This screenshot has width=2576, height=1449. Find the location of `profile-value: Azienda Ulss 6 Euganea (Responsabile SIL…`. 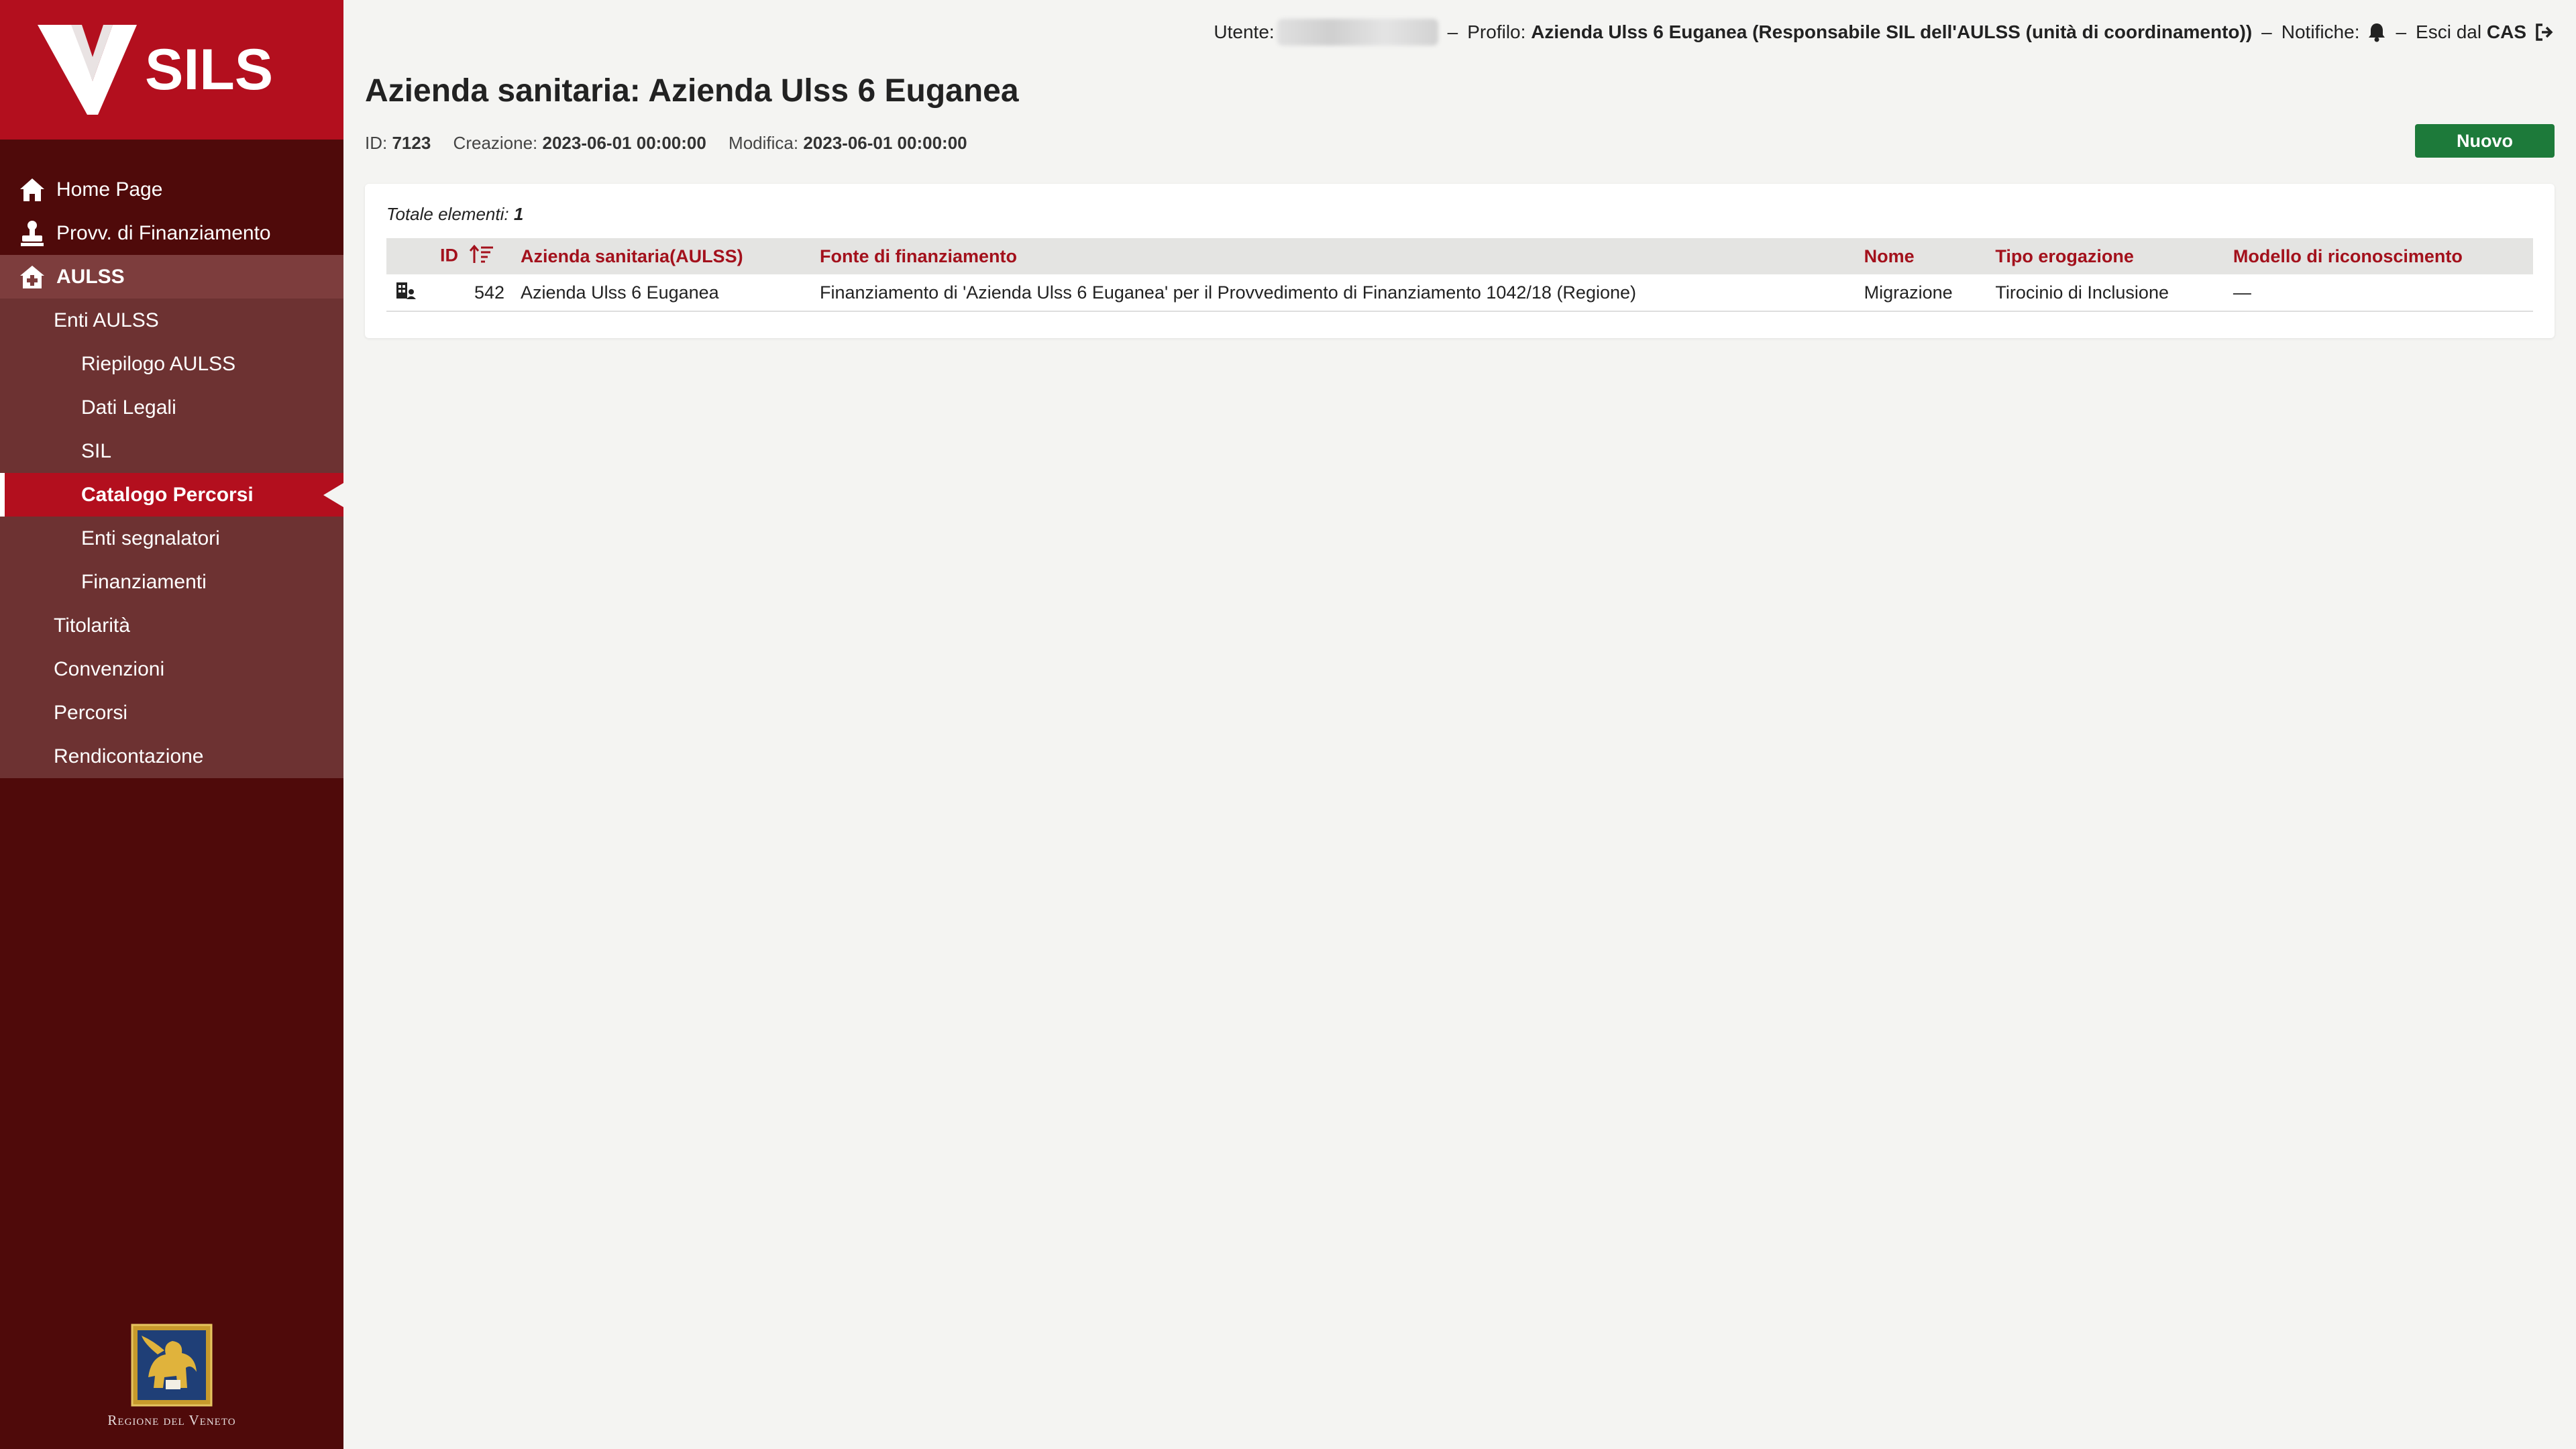

profile-value: Azienda Ulss 6 Euganea (Responsabile SIL… is located at coordinates (1891, 32).